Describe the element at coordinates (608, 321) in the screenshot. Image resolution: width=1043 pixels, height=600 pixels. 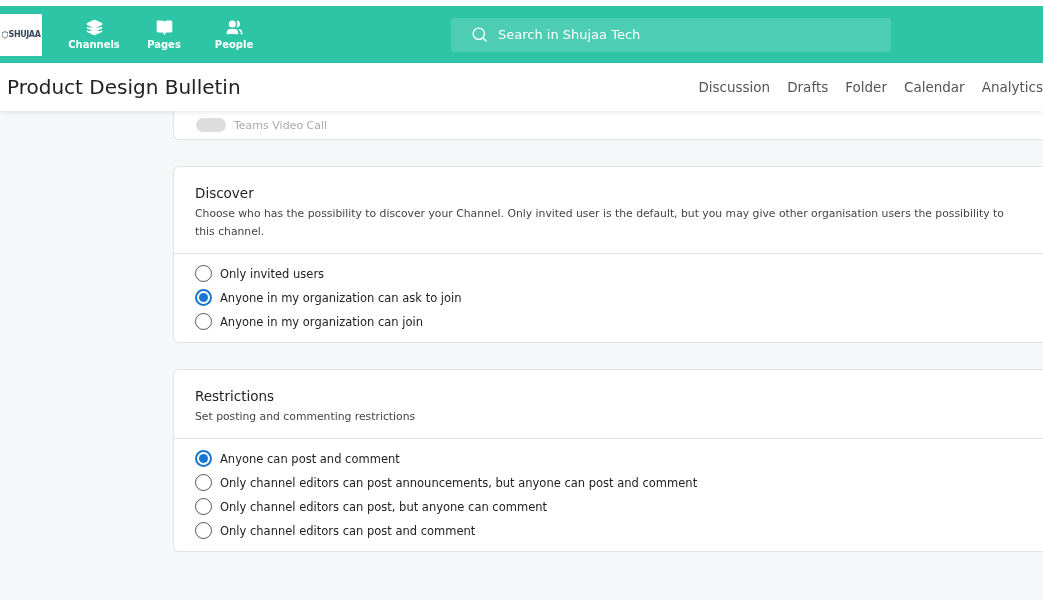
I see `radio-option: Anyone in my organization can join` at that location.